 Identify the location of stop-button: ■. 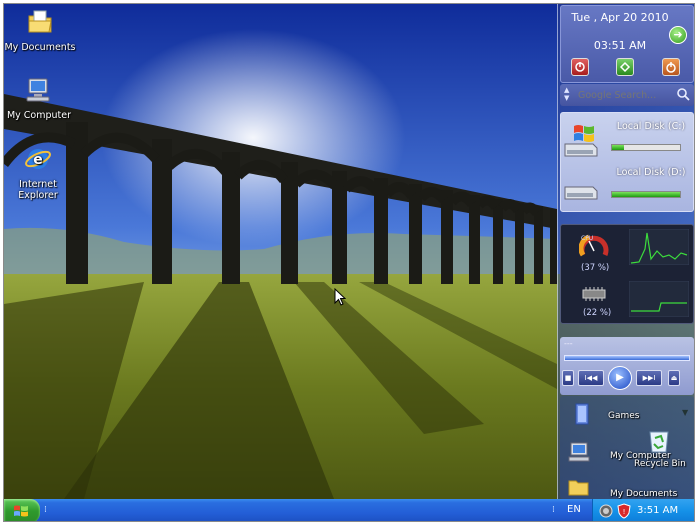
(568, 378).